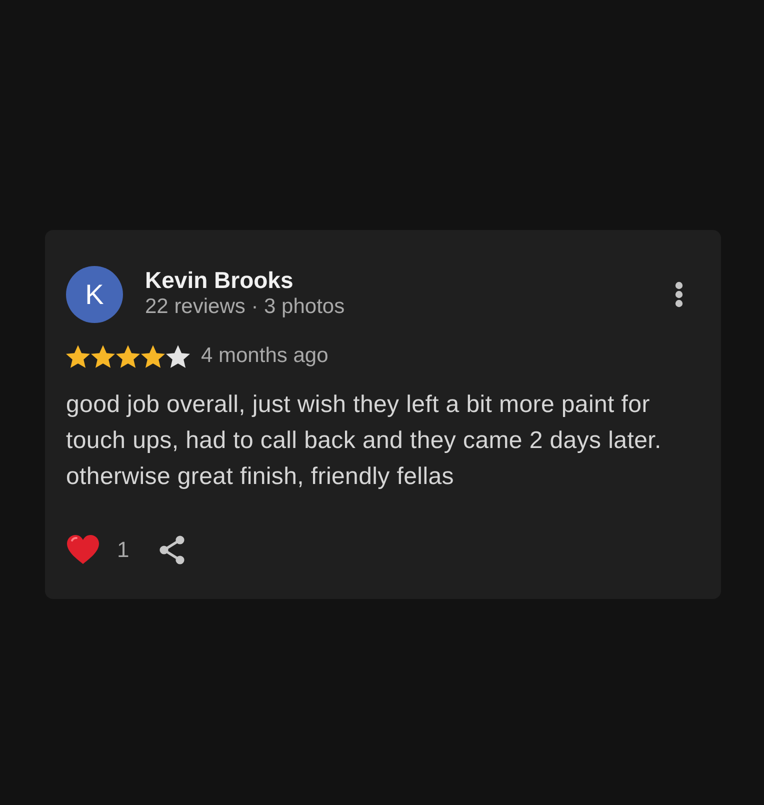 This screenshot has width=764, height=805. I want to click on review-time: 4 months ago, so click(264, 356).